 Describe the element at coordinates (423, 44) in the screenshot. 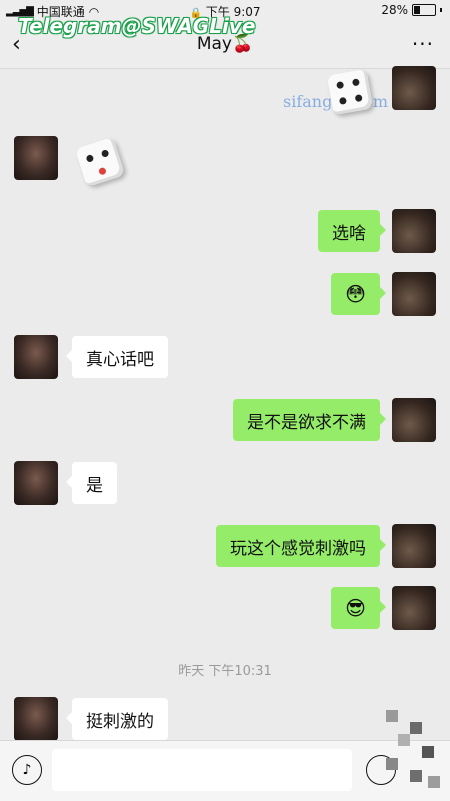

I see `more-options-button: ···` at that location.